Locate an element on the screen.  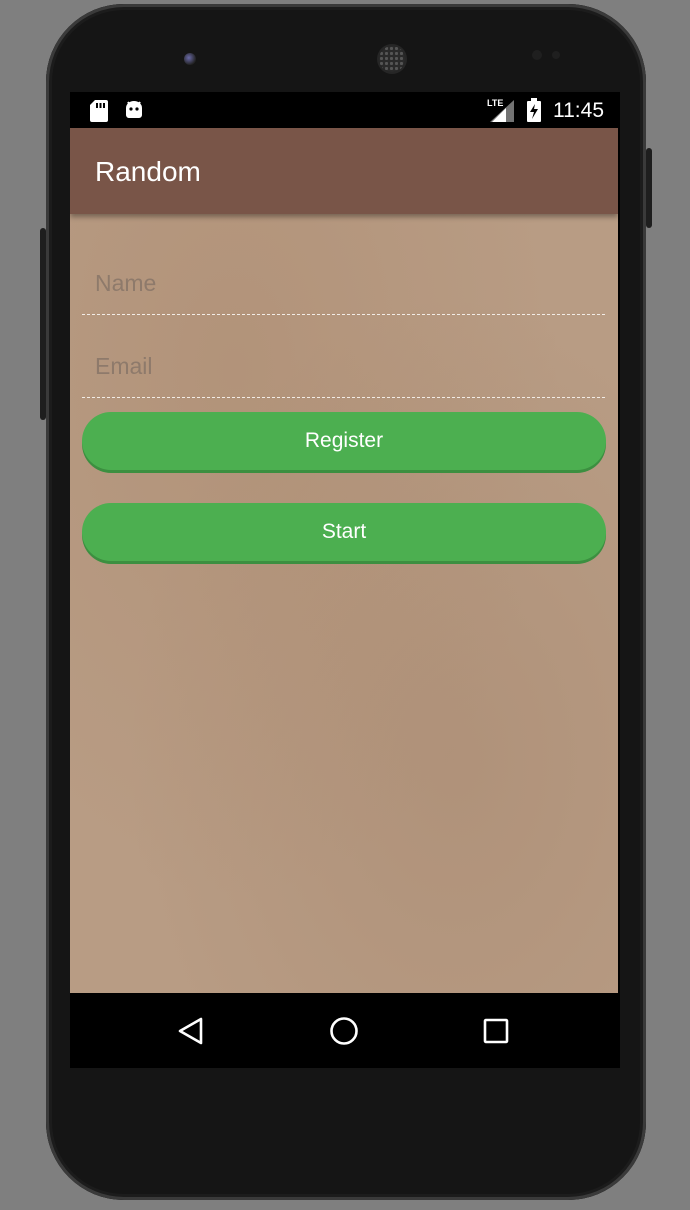
status-bar: LTE 11:45 is located at coordinates (344, 110).